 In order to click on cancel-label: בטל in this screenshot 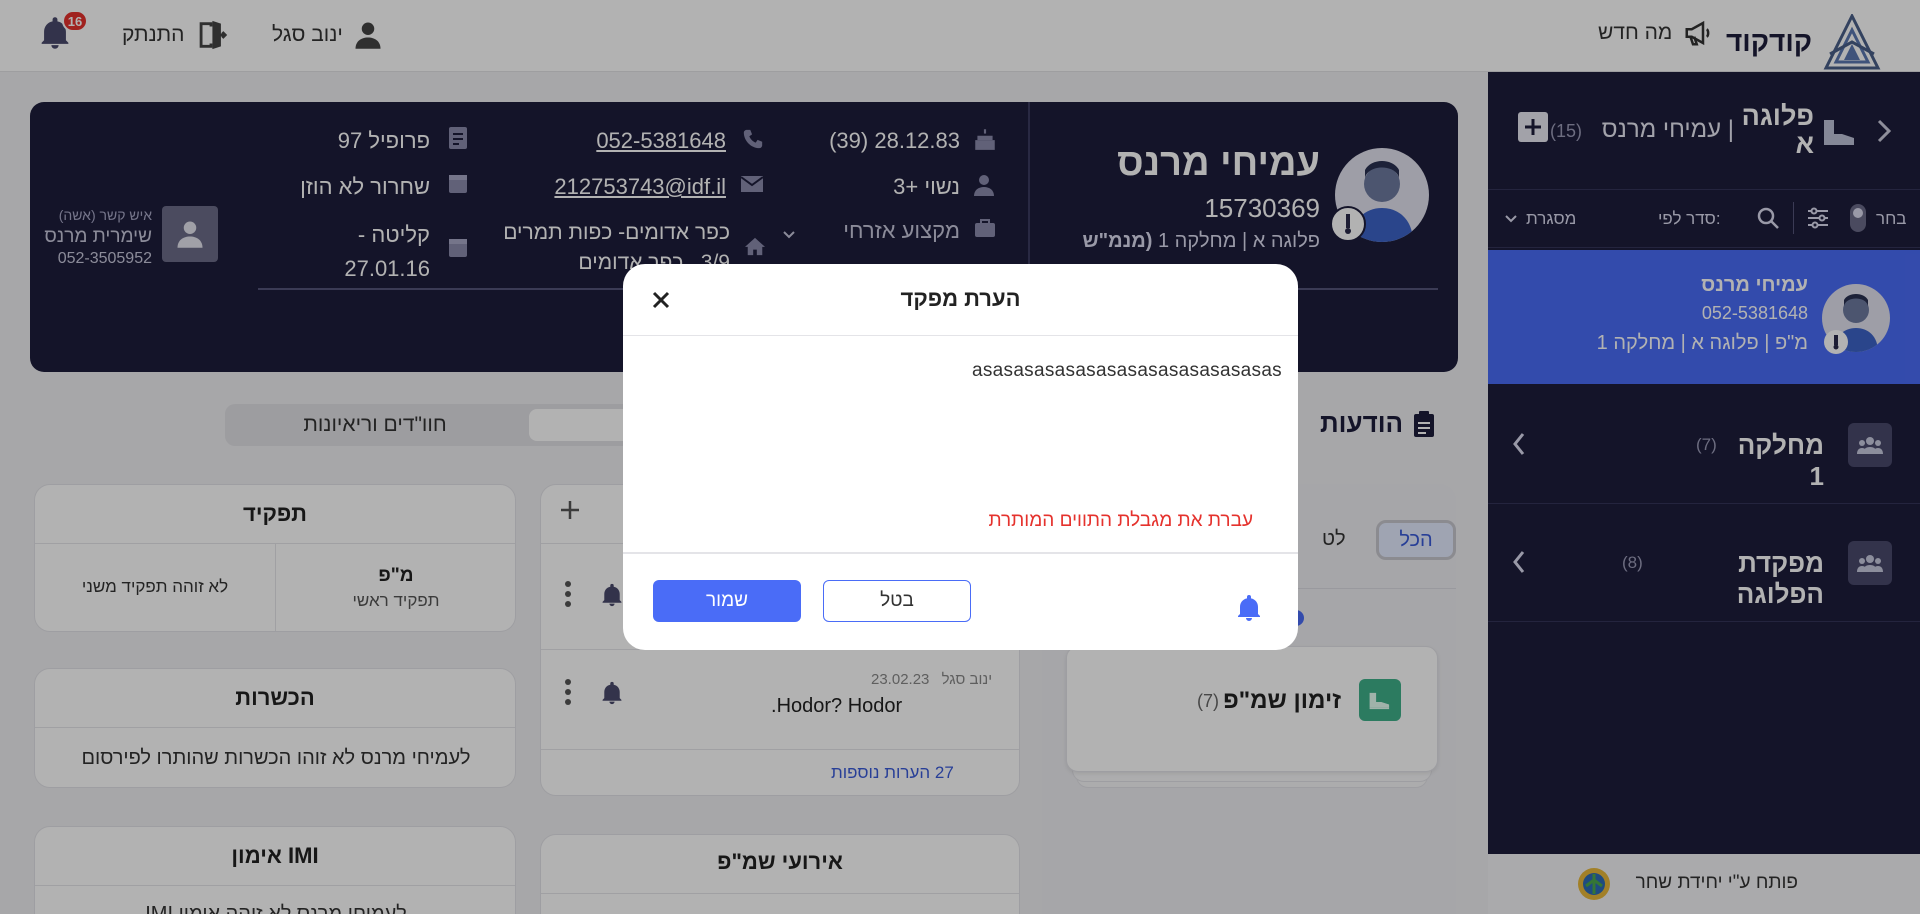, I will do `click(897, 600)`.